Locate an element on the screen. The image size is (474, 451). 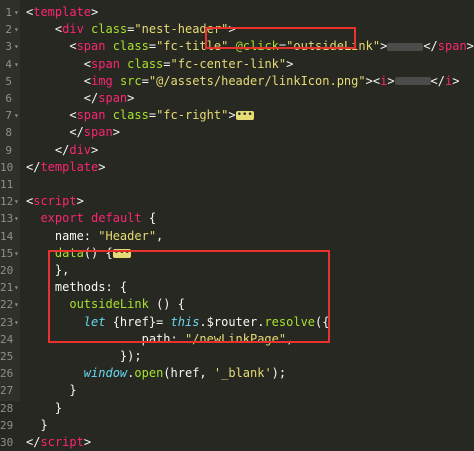
code-token: { is located at coordinates (149, 218).